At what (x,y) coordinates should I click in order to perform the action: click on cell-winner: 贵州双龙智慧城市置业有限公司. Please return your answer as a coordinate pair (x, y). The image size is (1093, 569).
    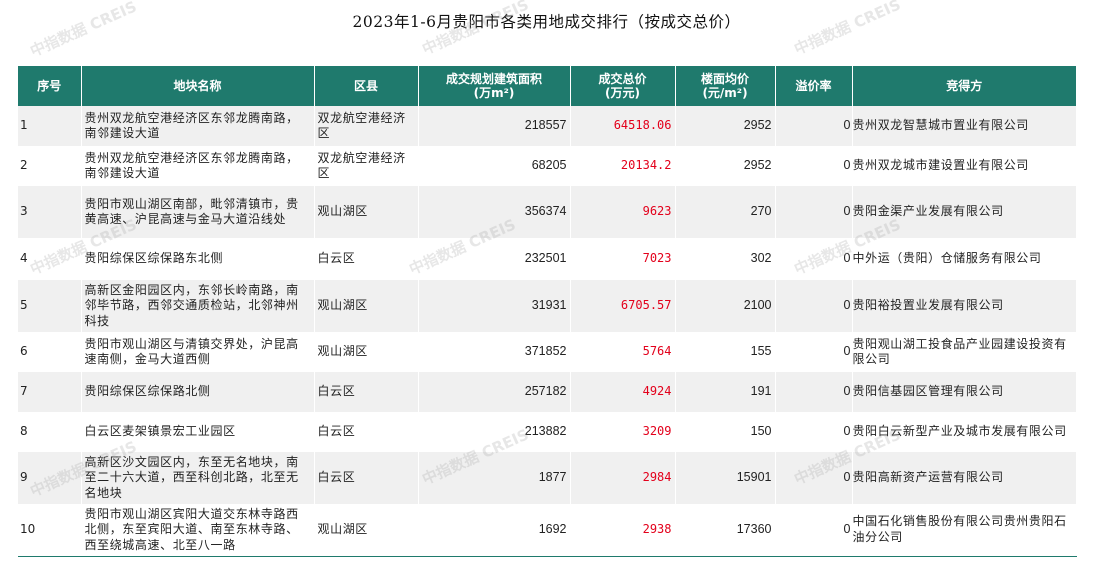
    Looking at the image, I should click on (964, 126).